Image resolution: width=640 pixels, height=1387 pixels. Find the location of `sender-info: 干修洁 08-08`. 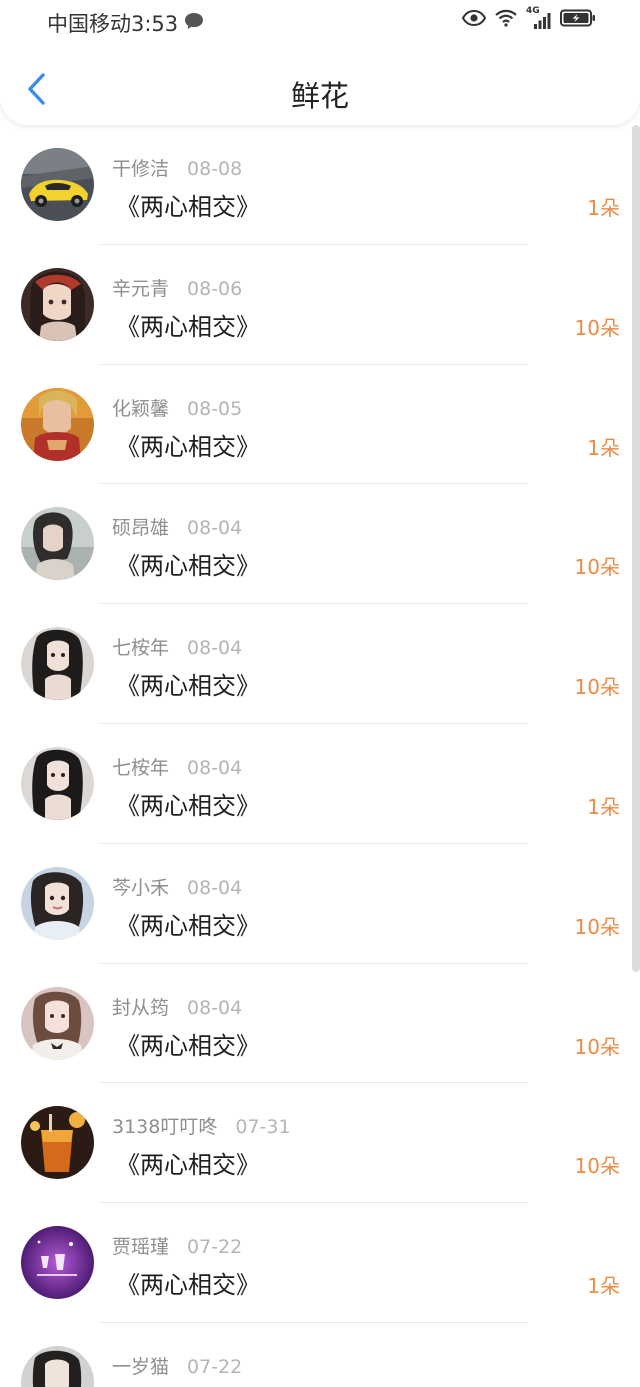

sender-info: 干修洁 08-08 is located at coordinates (177, 167).